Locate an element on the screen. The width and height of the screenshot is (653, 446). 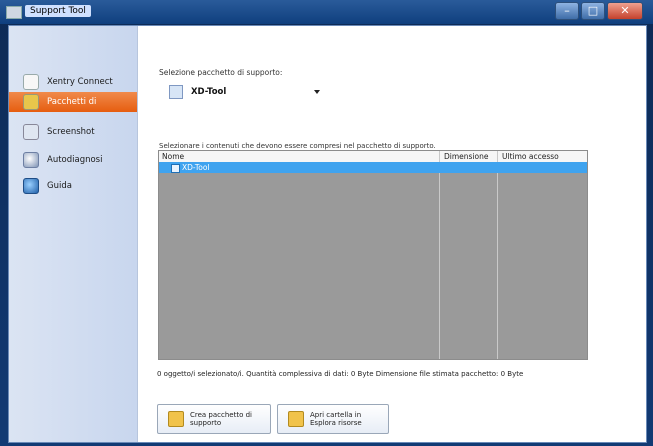
column-header-dimensione: Dimensione is located at coordinates (466, 156).